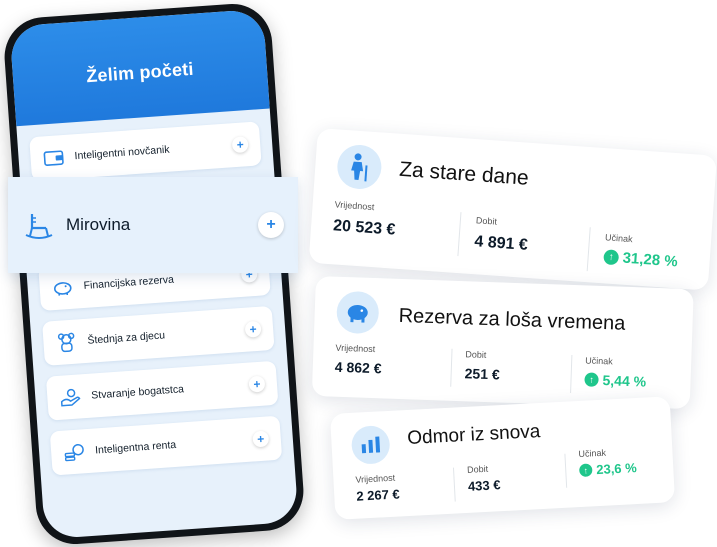  What do you see at coordinates (140, 72) in the screenshot?
I see `screen-title: Želim početi` at bounding box center [140, 72].